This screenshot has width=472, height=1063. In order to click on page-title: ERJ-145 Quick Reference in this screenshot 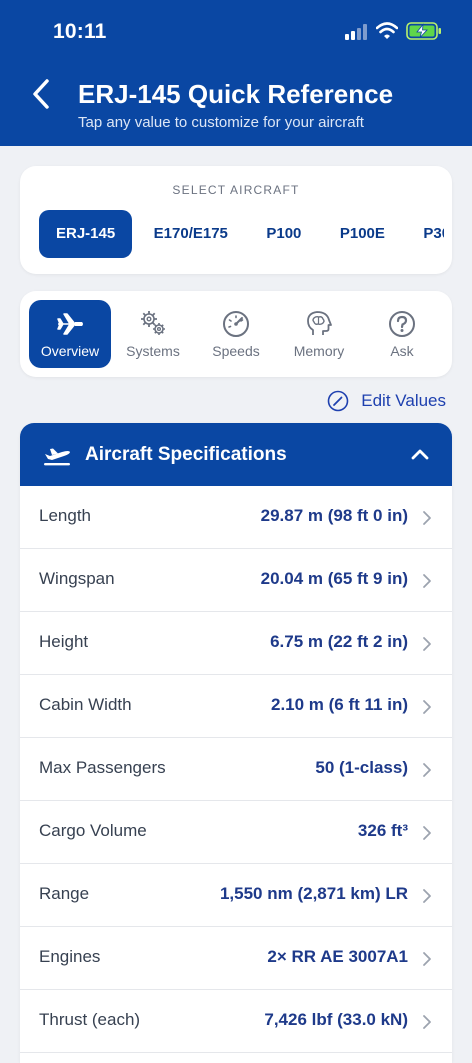, I will do `click(236, 94)`.